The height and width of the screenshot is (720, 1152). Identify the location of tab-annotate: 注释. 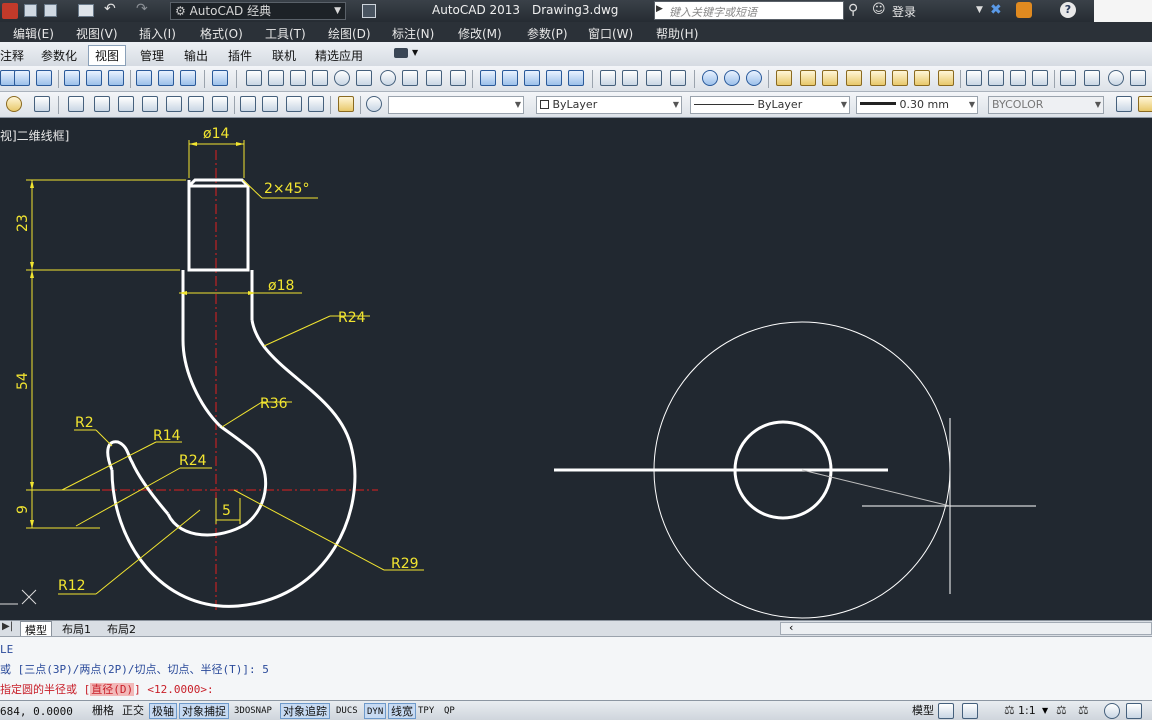
(12, 55).